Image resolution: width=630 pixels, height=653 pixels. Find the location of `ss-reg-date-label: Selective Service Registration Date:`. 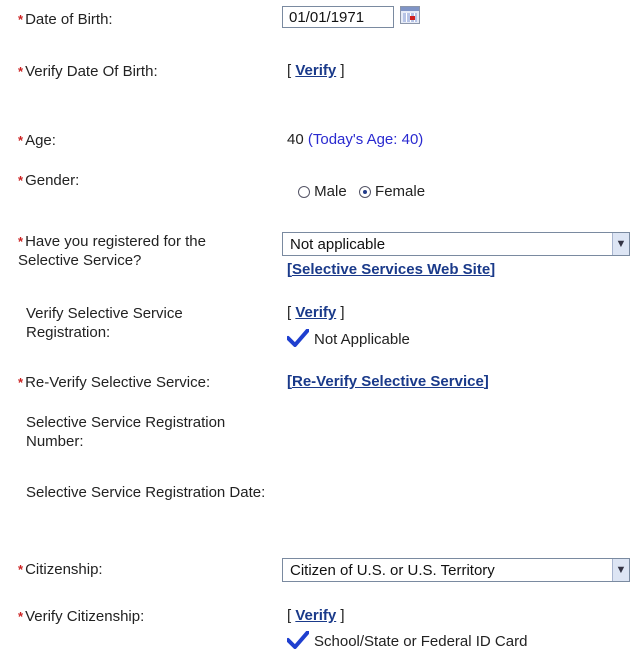

ss-reg-date-label: Selective Service Registration Date: is located at coordinates (146, 492).